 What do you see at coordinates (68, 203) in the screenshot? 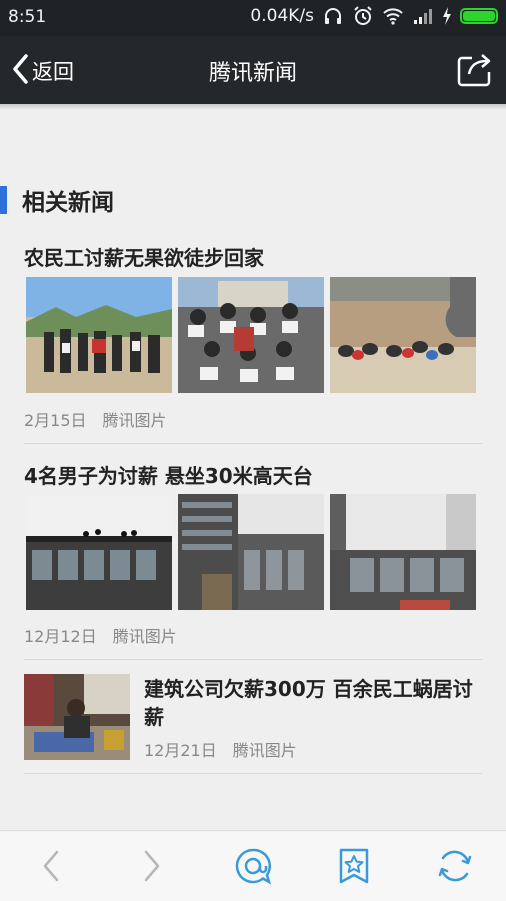
I see `section-title: 相关新闻` at bounding box center [68, 203].